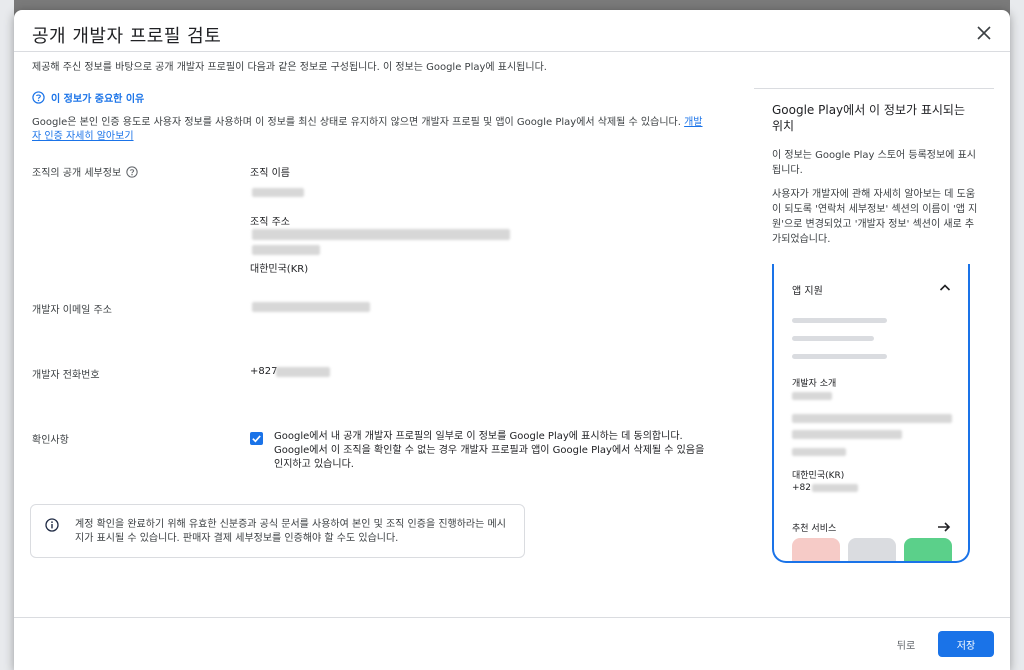  What do you see at coordinates (66, 375) in the screenshot?
I see `phone-label: 개발자 전화번호` at bounding box center [66, 375].